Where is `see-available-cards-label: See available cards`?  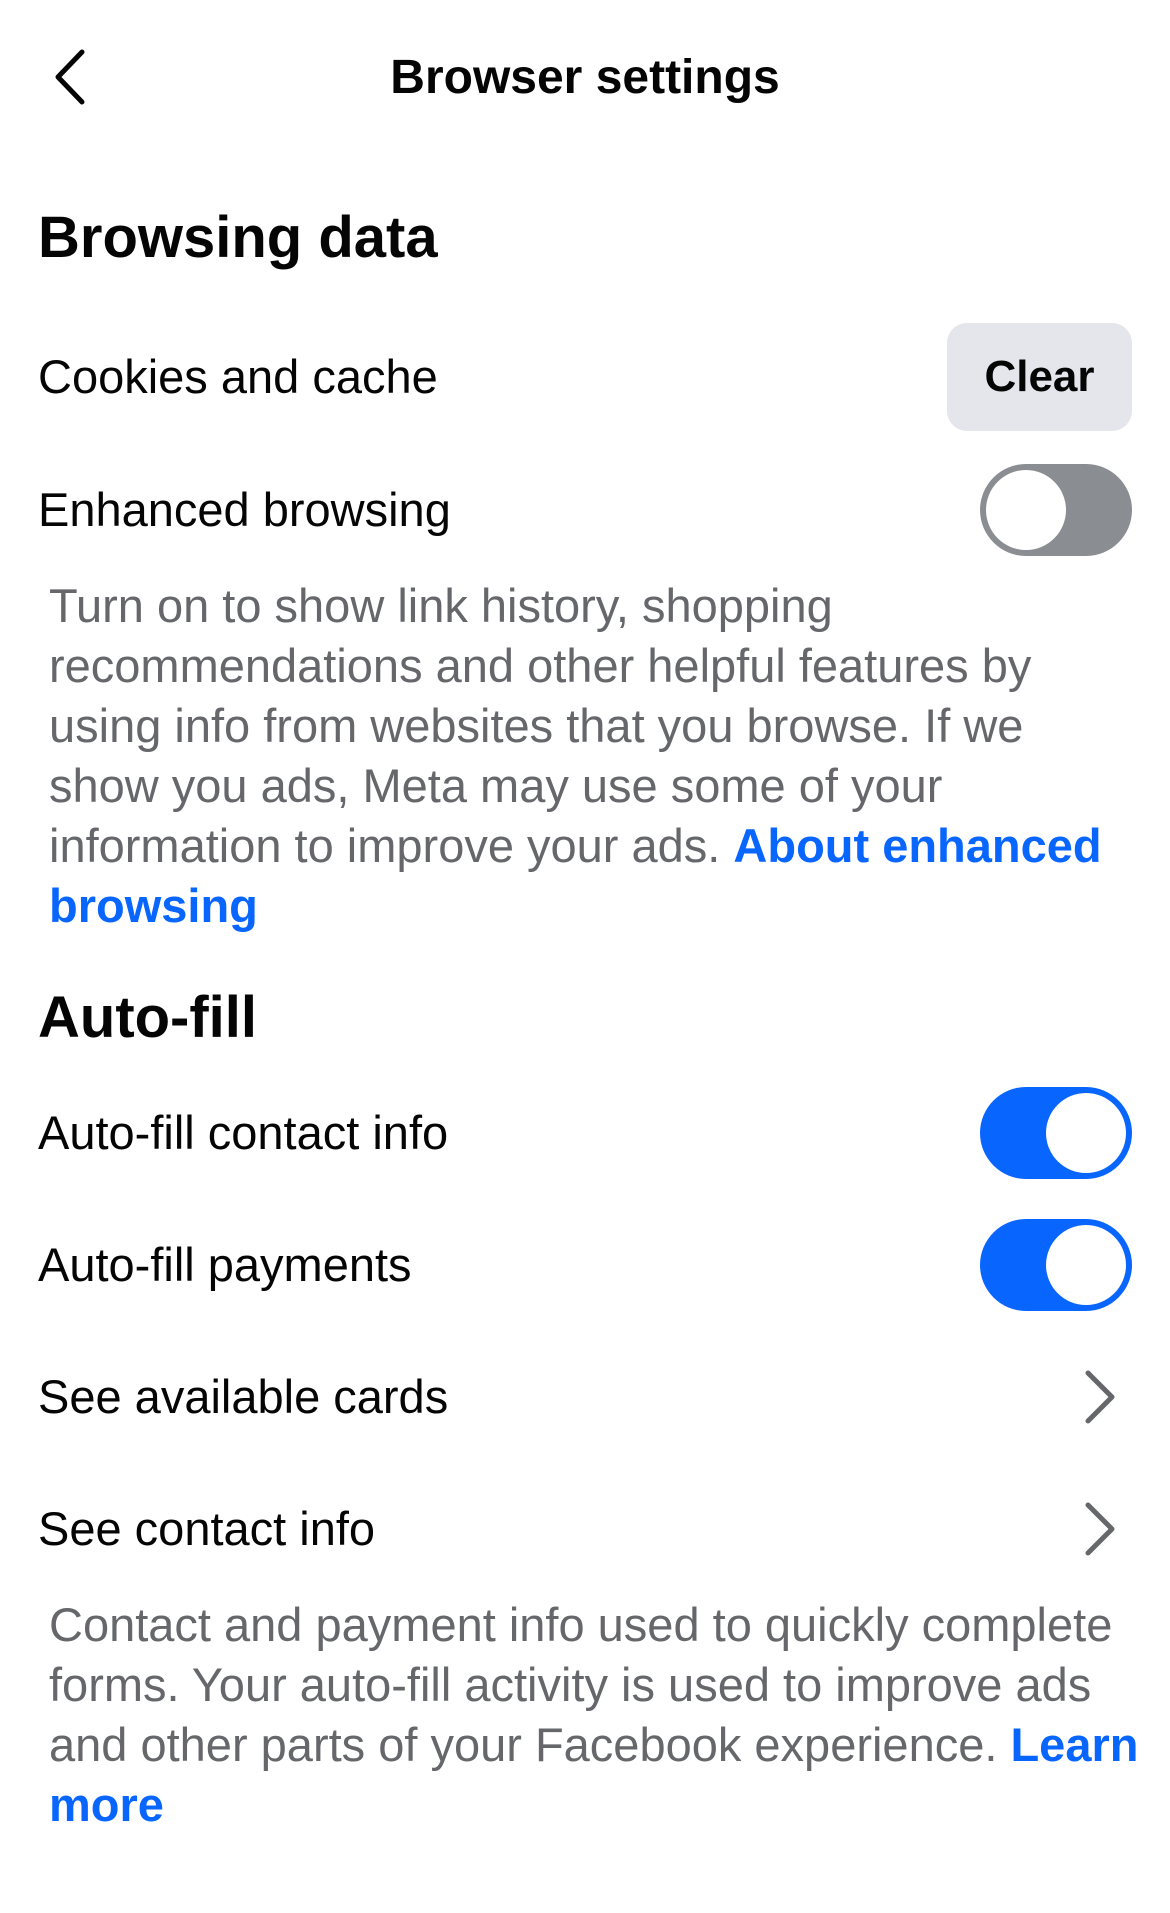
see-available-cards-label: See available cards is located at coordinates (243, 1396).